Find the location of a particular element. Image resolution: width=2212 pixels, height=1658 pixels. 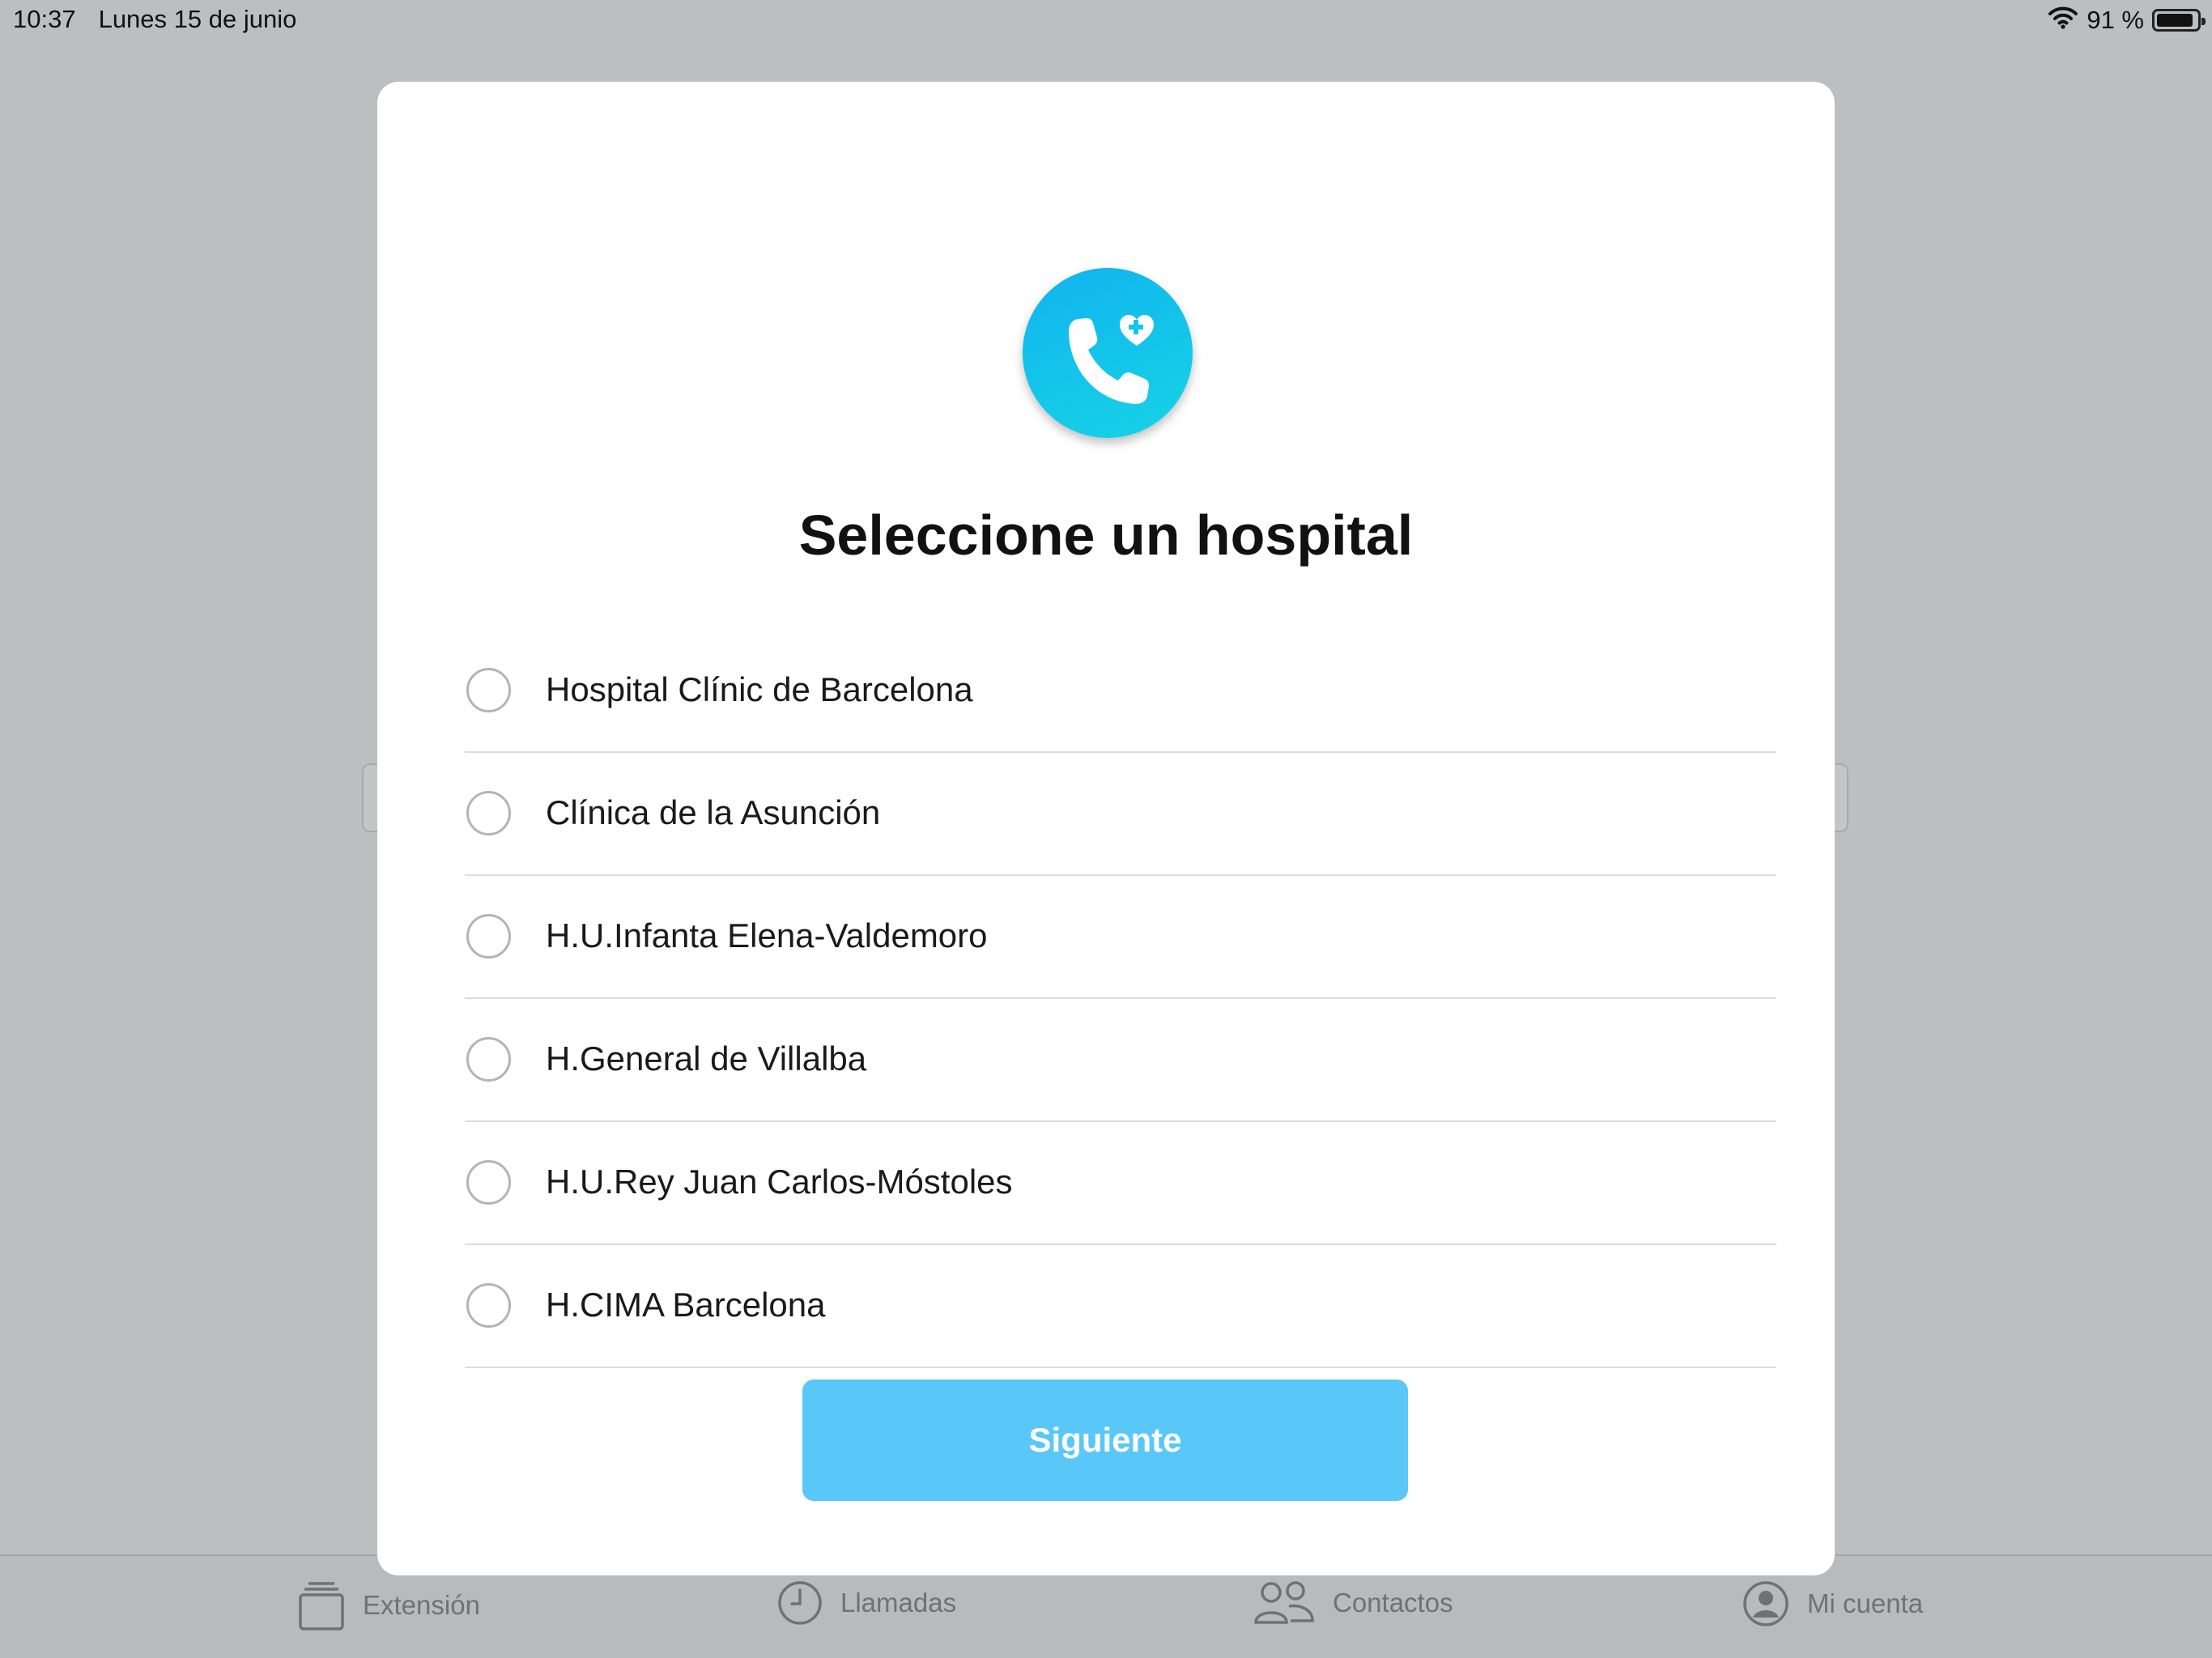

tab-mi-cuenta-label: Mi cuenta is located at coordinates (1865, 1603).